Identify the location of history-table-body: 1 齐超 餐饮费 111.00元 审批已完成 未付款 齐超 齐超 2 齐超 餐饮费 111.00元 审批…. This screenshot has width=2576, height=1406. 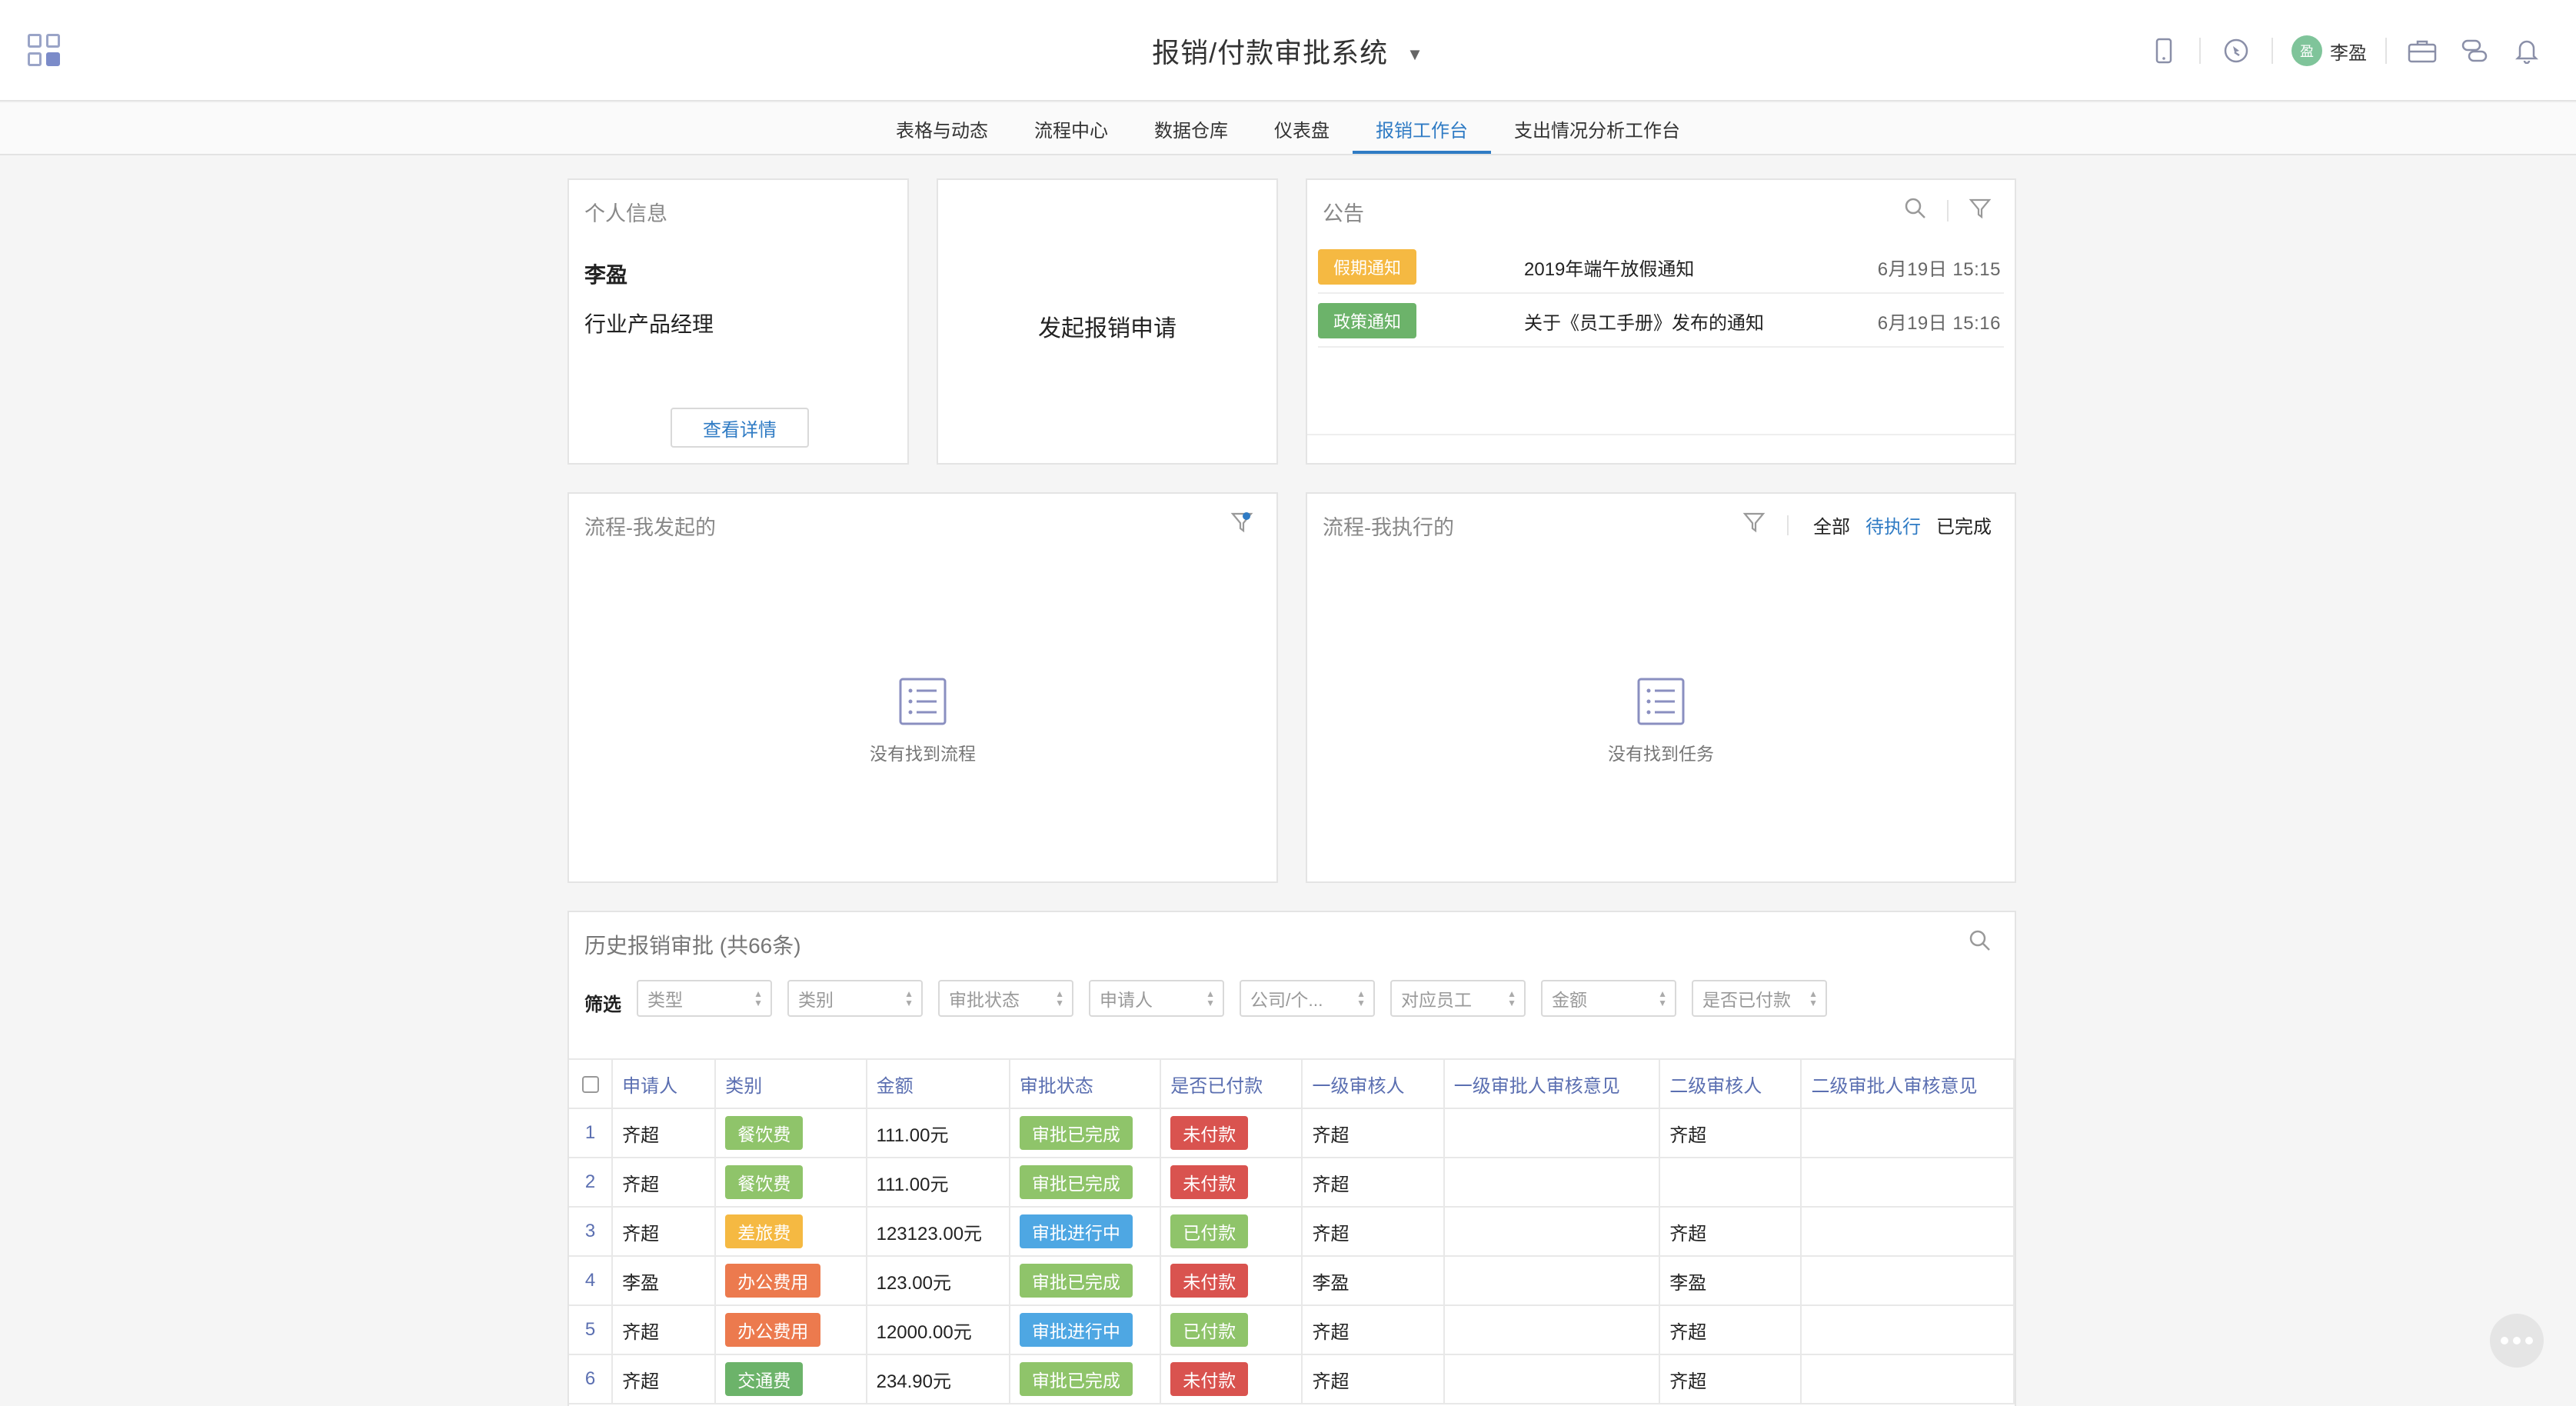
(1292, 1256).